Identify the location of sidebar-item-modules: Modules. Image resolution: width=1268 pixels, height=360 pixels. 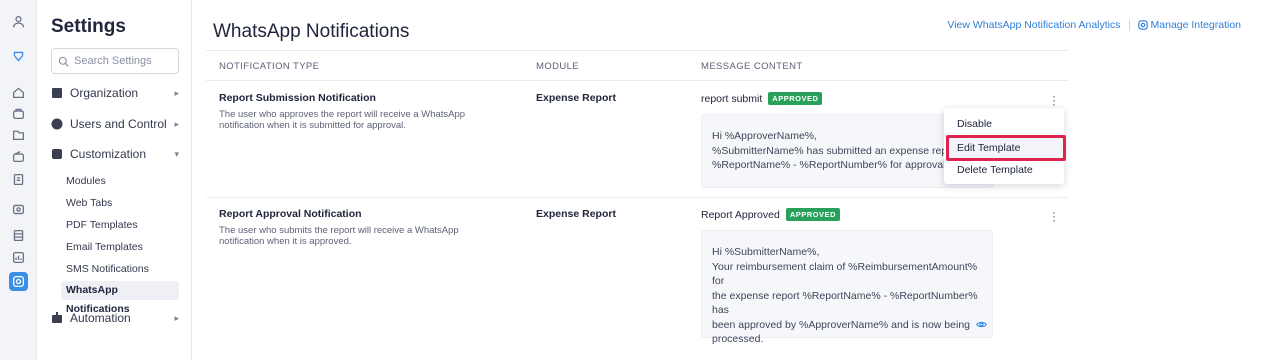
(86, 181).